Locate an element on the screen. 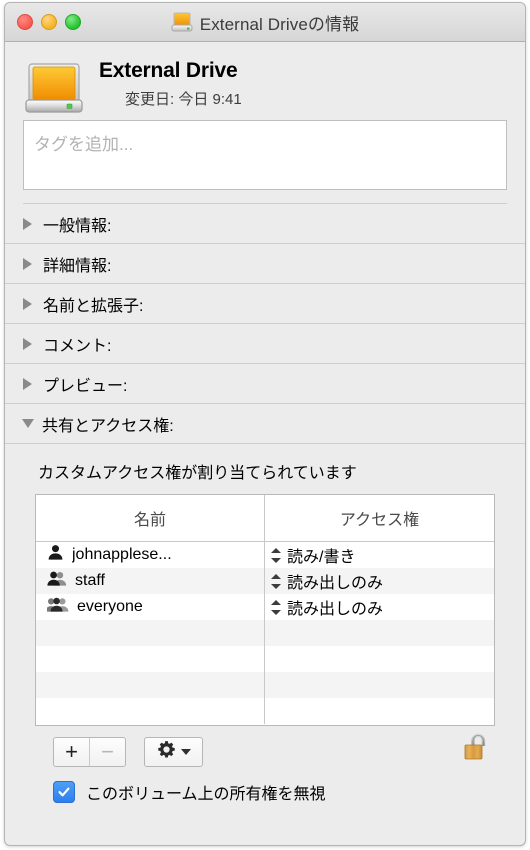 The width and height of the screenshot is (530, 850). section-label: 名前と拡張子: is located at coordinates (93, 306).